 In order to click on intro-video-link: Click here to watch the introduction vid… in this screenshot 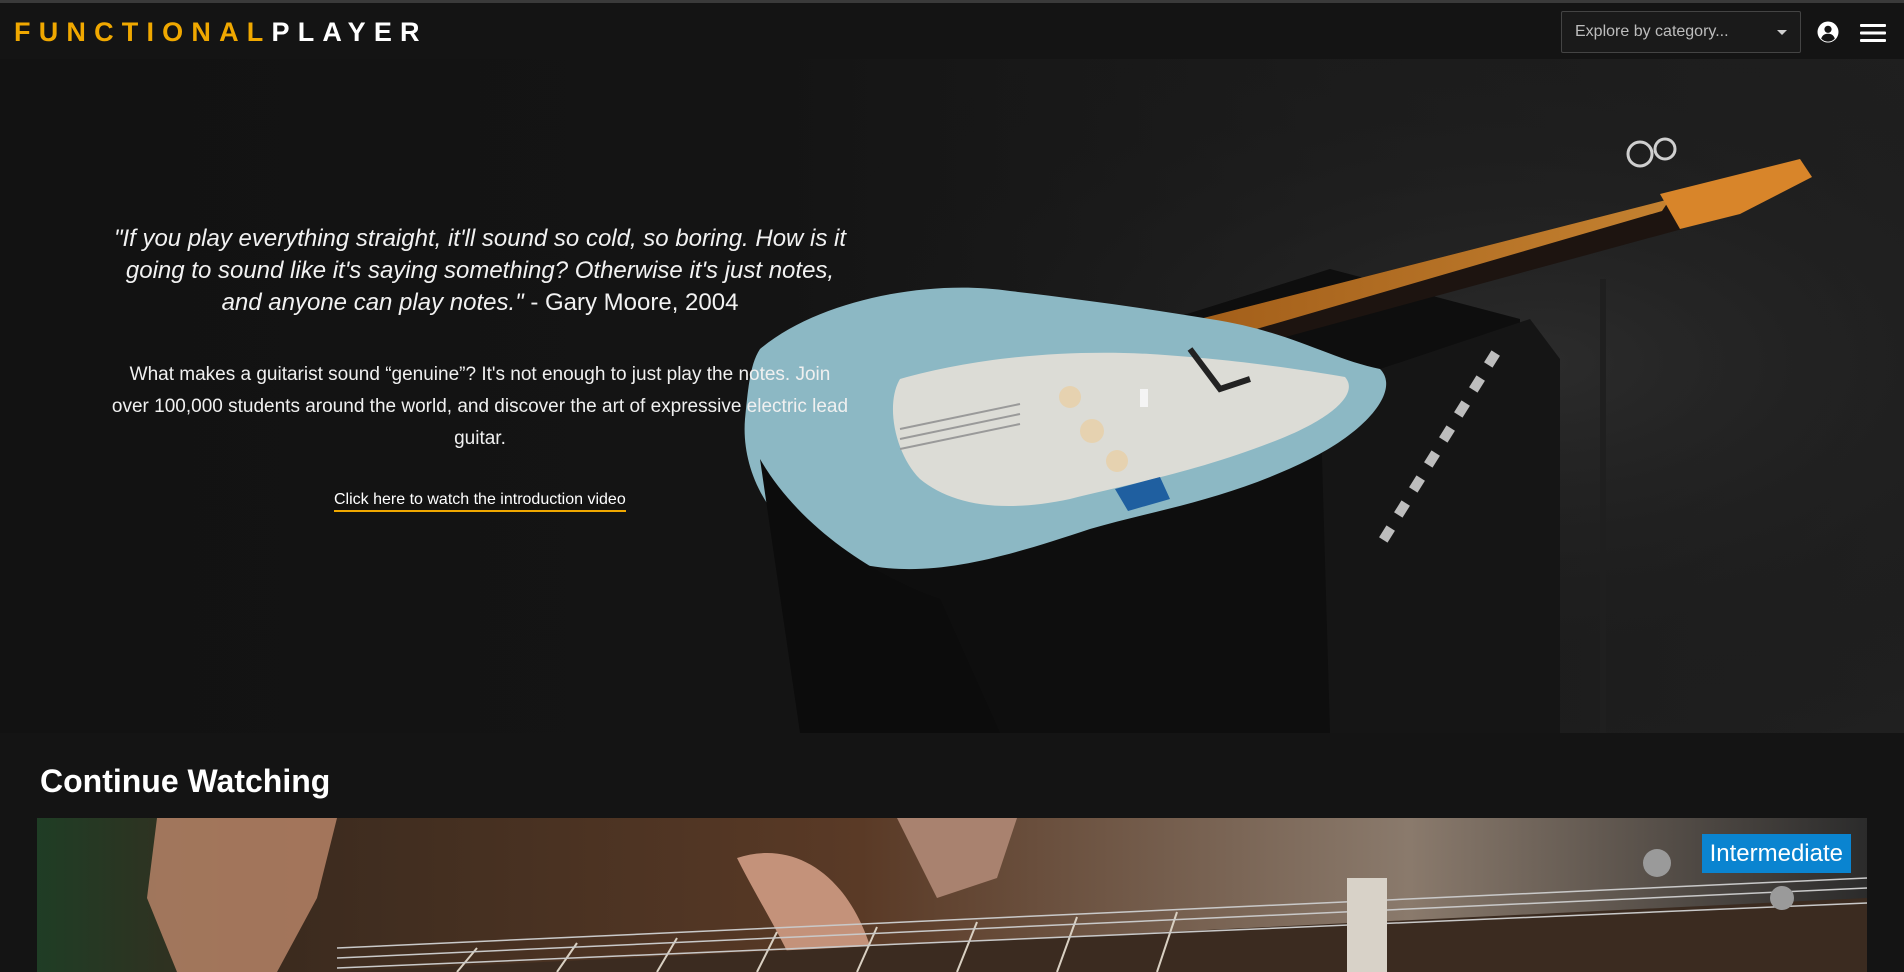, I will do `click(480, 501)`.